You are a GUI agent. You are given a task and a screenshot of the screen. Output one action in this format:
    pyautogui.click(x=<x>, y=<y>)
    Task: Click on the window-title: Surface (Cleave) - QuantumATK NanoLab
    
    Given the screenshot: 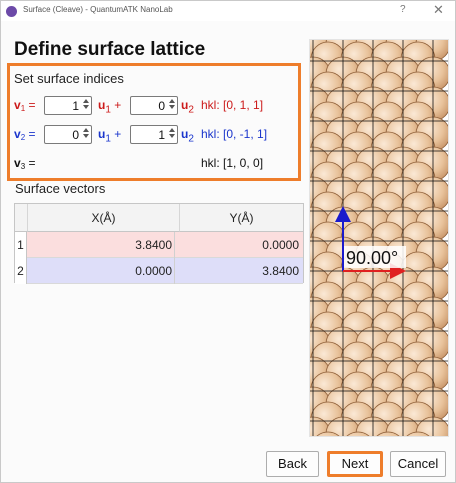 What is the action you would take?
    pyautogui.click(x=98, y=9)
    